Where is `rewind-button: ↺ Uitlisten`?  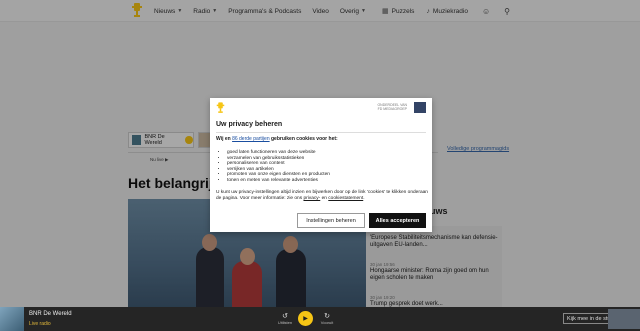 rewind-button: ↺ Uitlisten is located at coordinates (285, 318).